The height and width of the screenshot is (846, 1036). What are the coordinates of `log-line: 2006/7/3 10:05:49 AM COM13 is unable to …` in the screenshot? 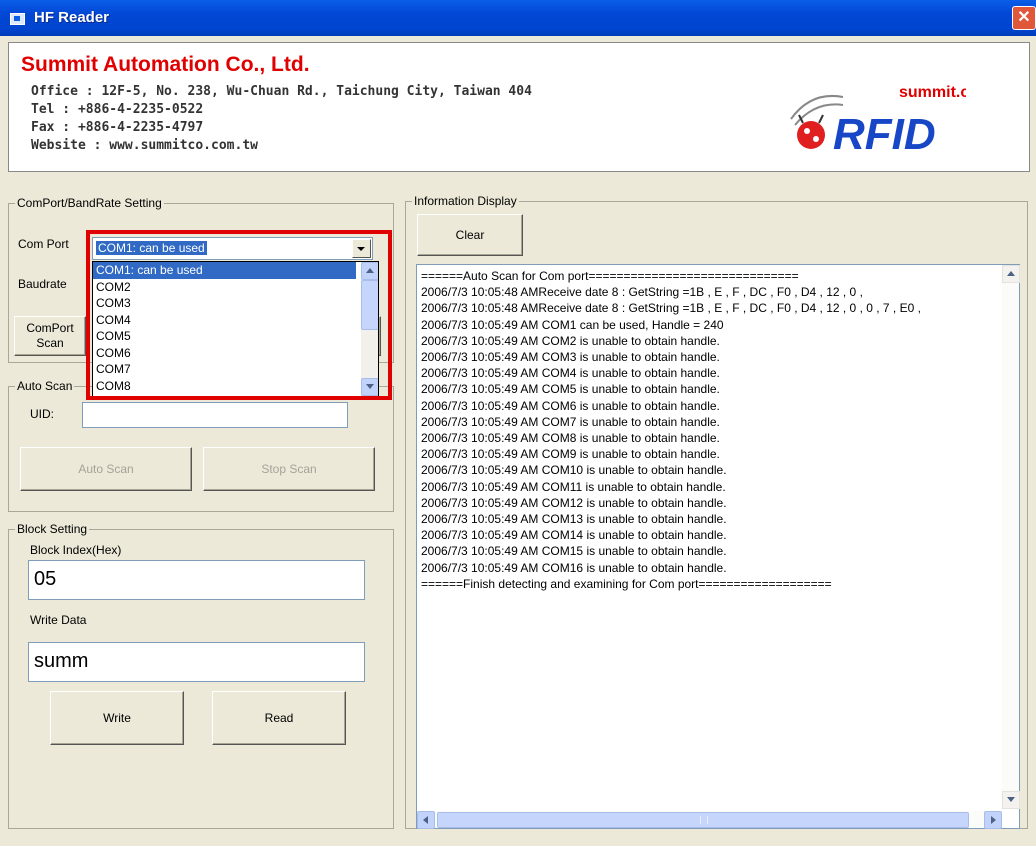 It's located at (574, 519).